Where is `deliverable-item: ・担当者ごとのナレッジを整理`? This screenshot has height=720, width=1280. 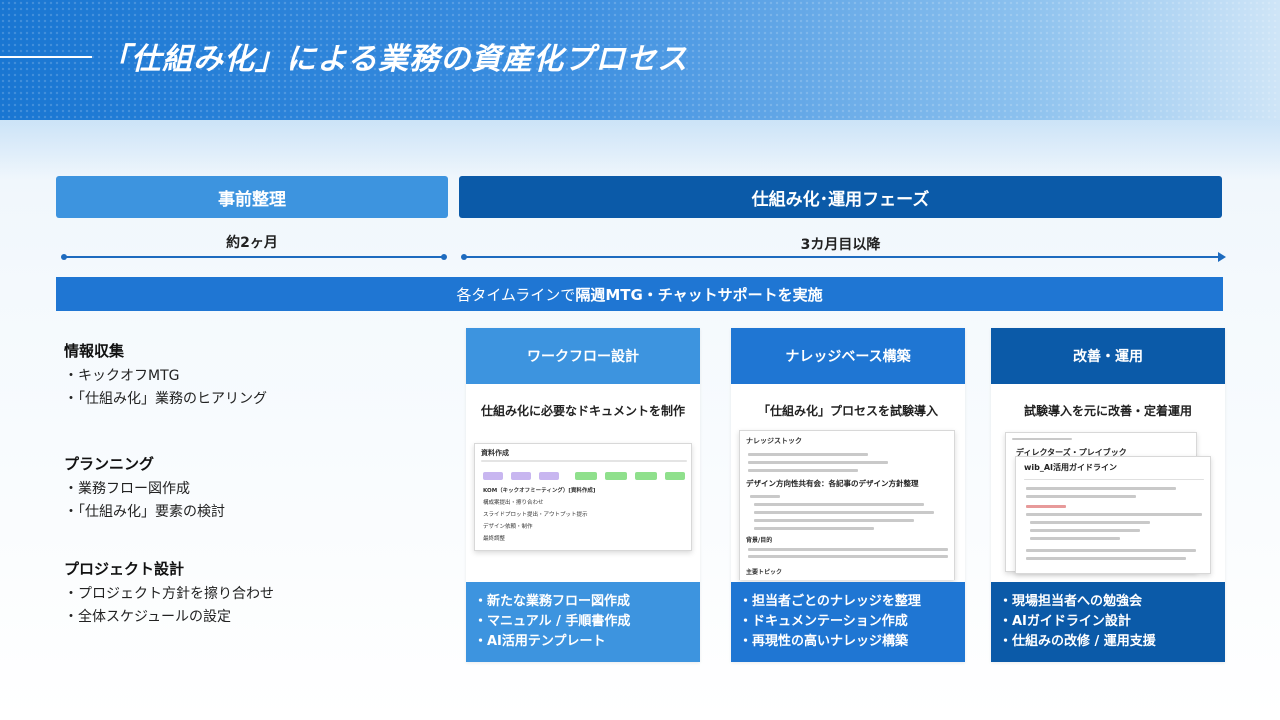
deliverable-item: ・担当者ごとのナレッジを整理 is located at coordinates (830, 601).